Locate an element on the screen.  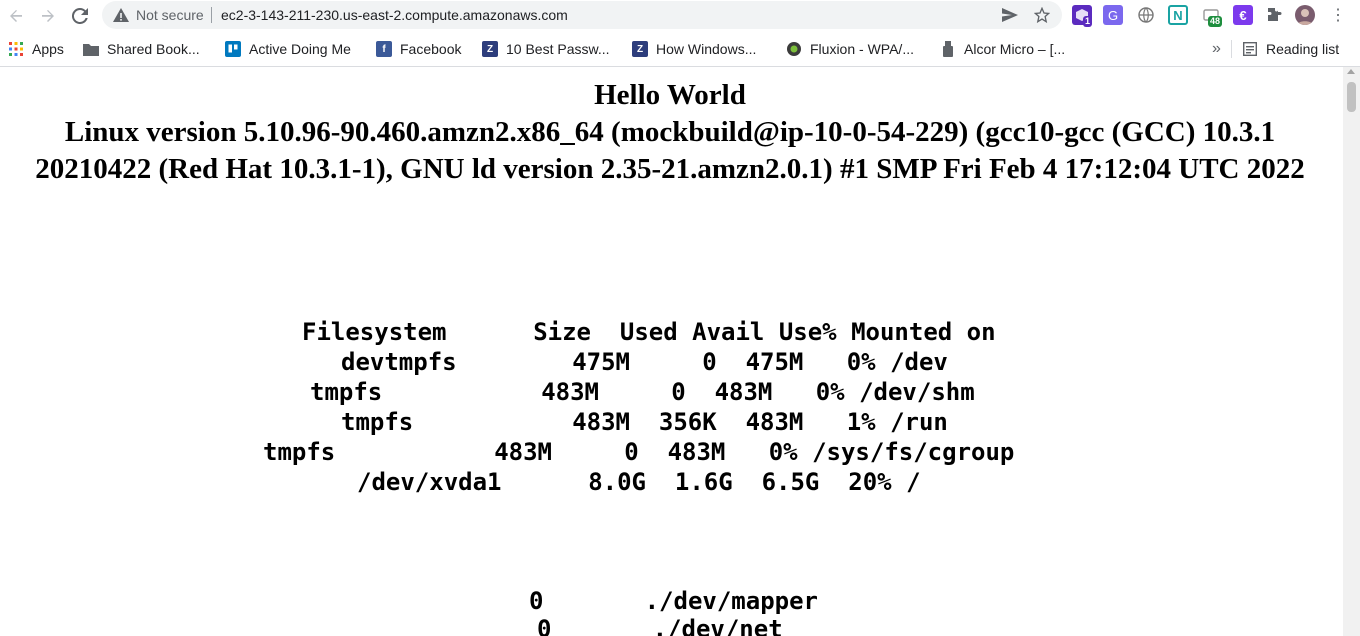
scroll-up-arrow-icon is located at coordinates (1351, 71).